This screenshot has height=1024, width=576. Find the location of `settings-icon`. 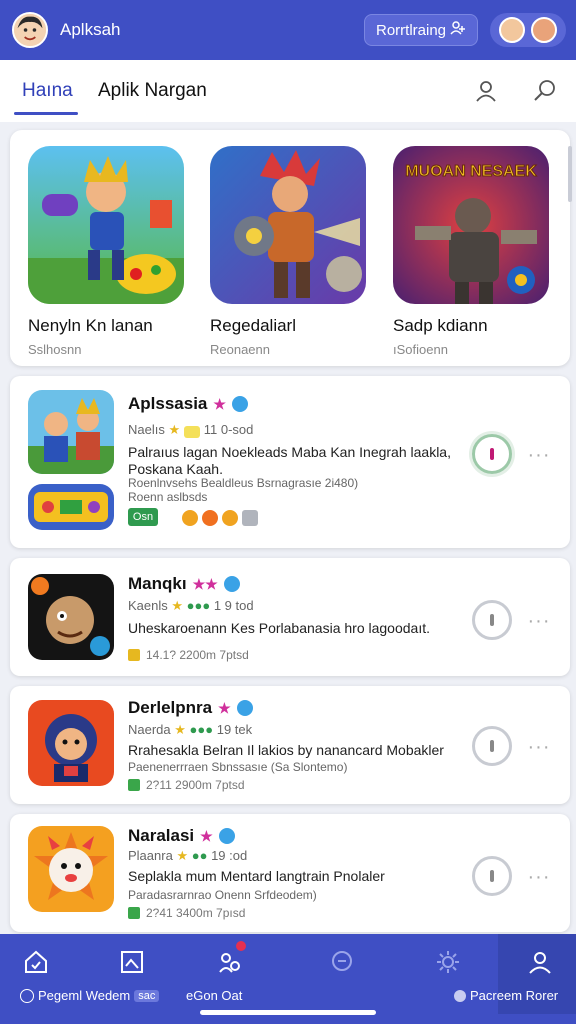

settings-icon is located at coordinates (448, 962).